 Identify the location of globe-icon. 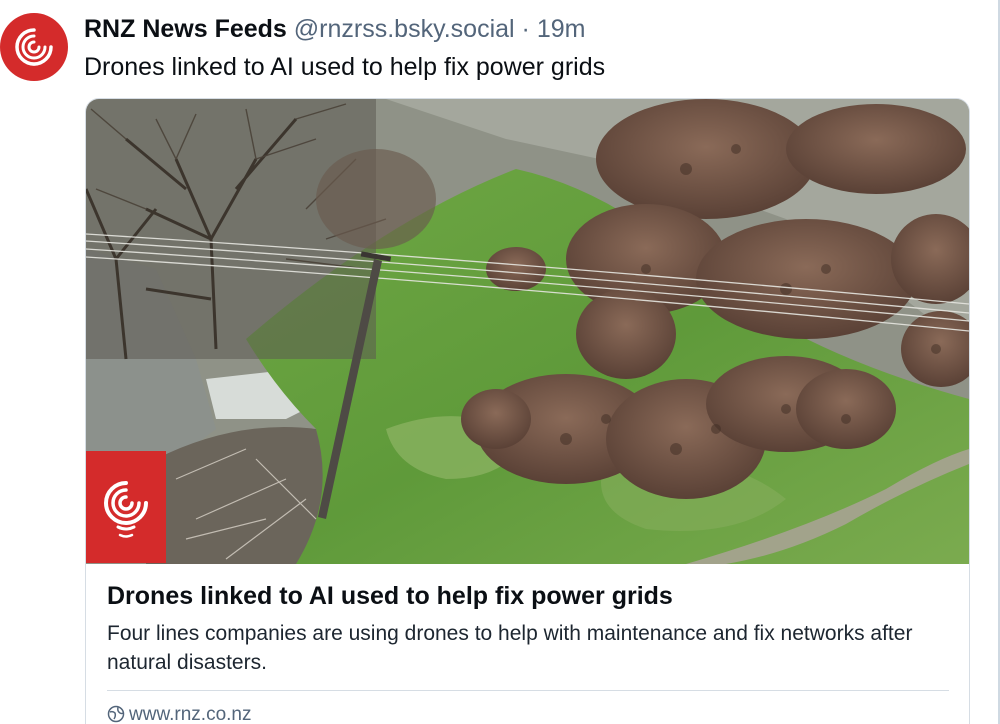
(116, 714).